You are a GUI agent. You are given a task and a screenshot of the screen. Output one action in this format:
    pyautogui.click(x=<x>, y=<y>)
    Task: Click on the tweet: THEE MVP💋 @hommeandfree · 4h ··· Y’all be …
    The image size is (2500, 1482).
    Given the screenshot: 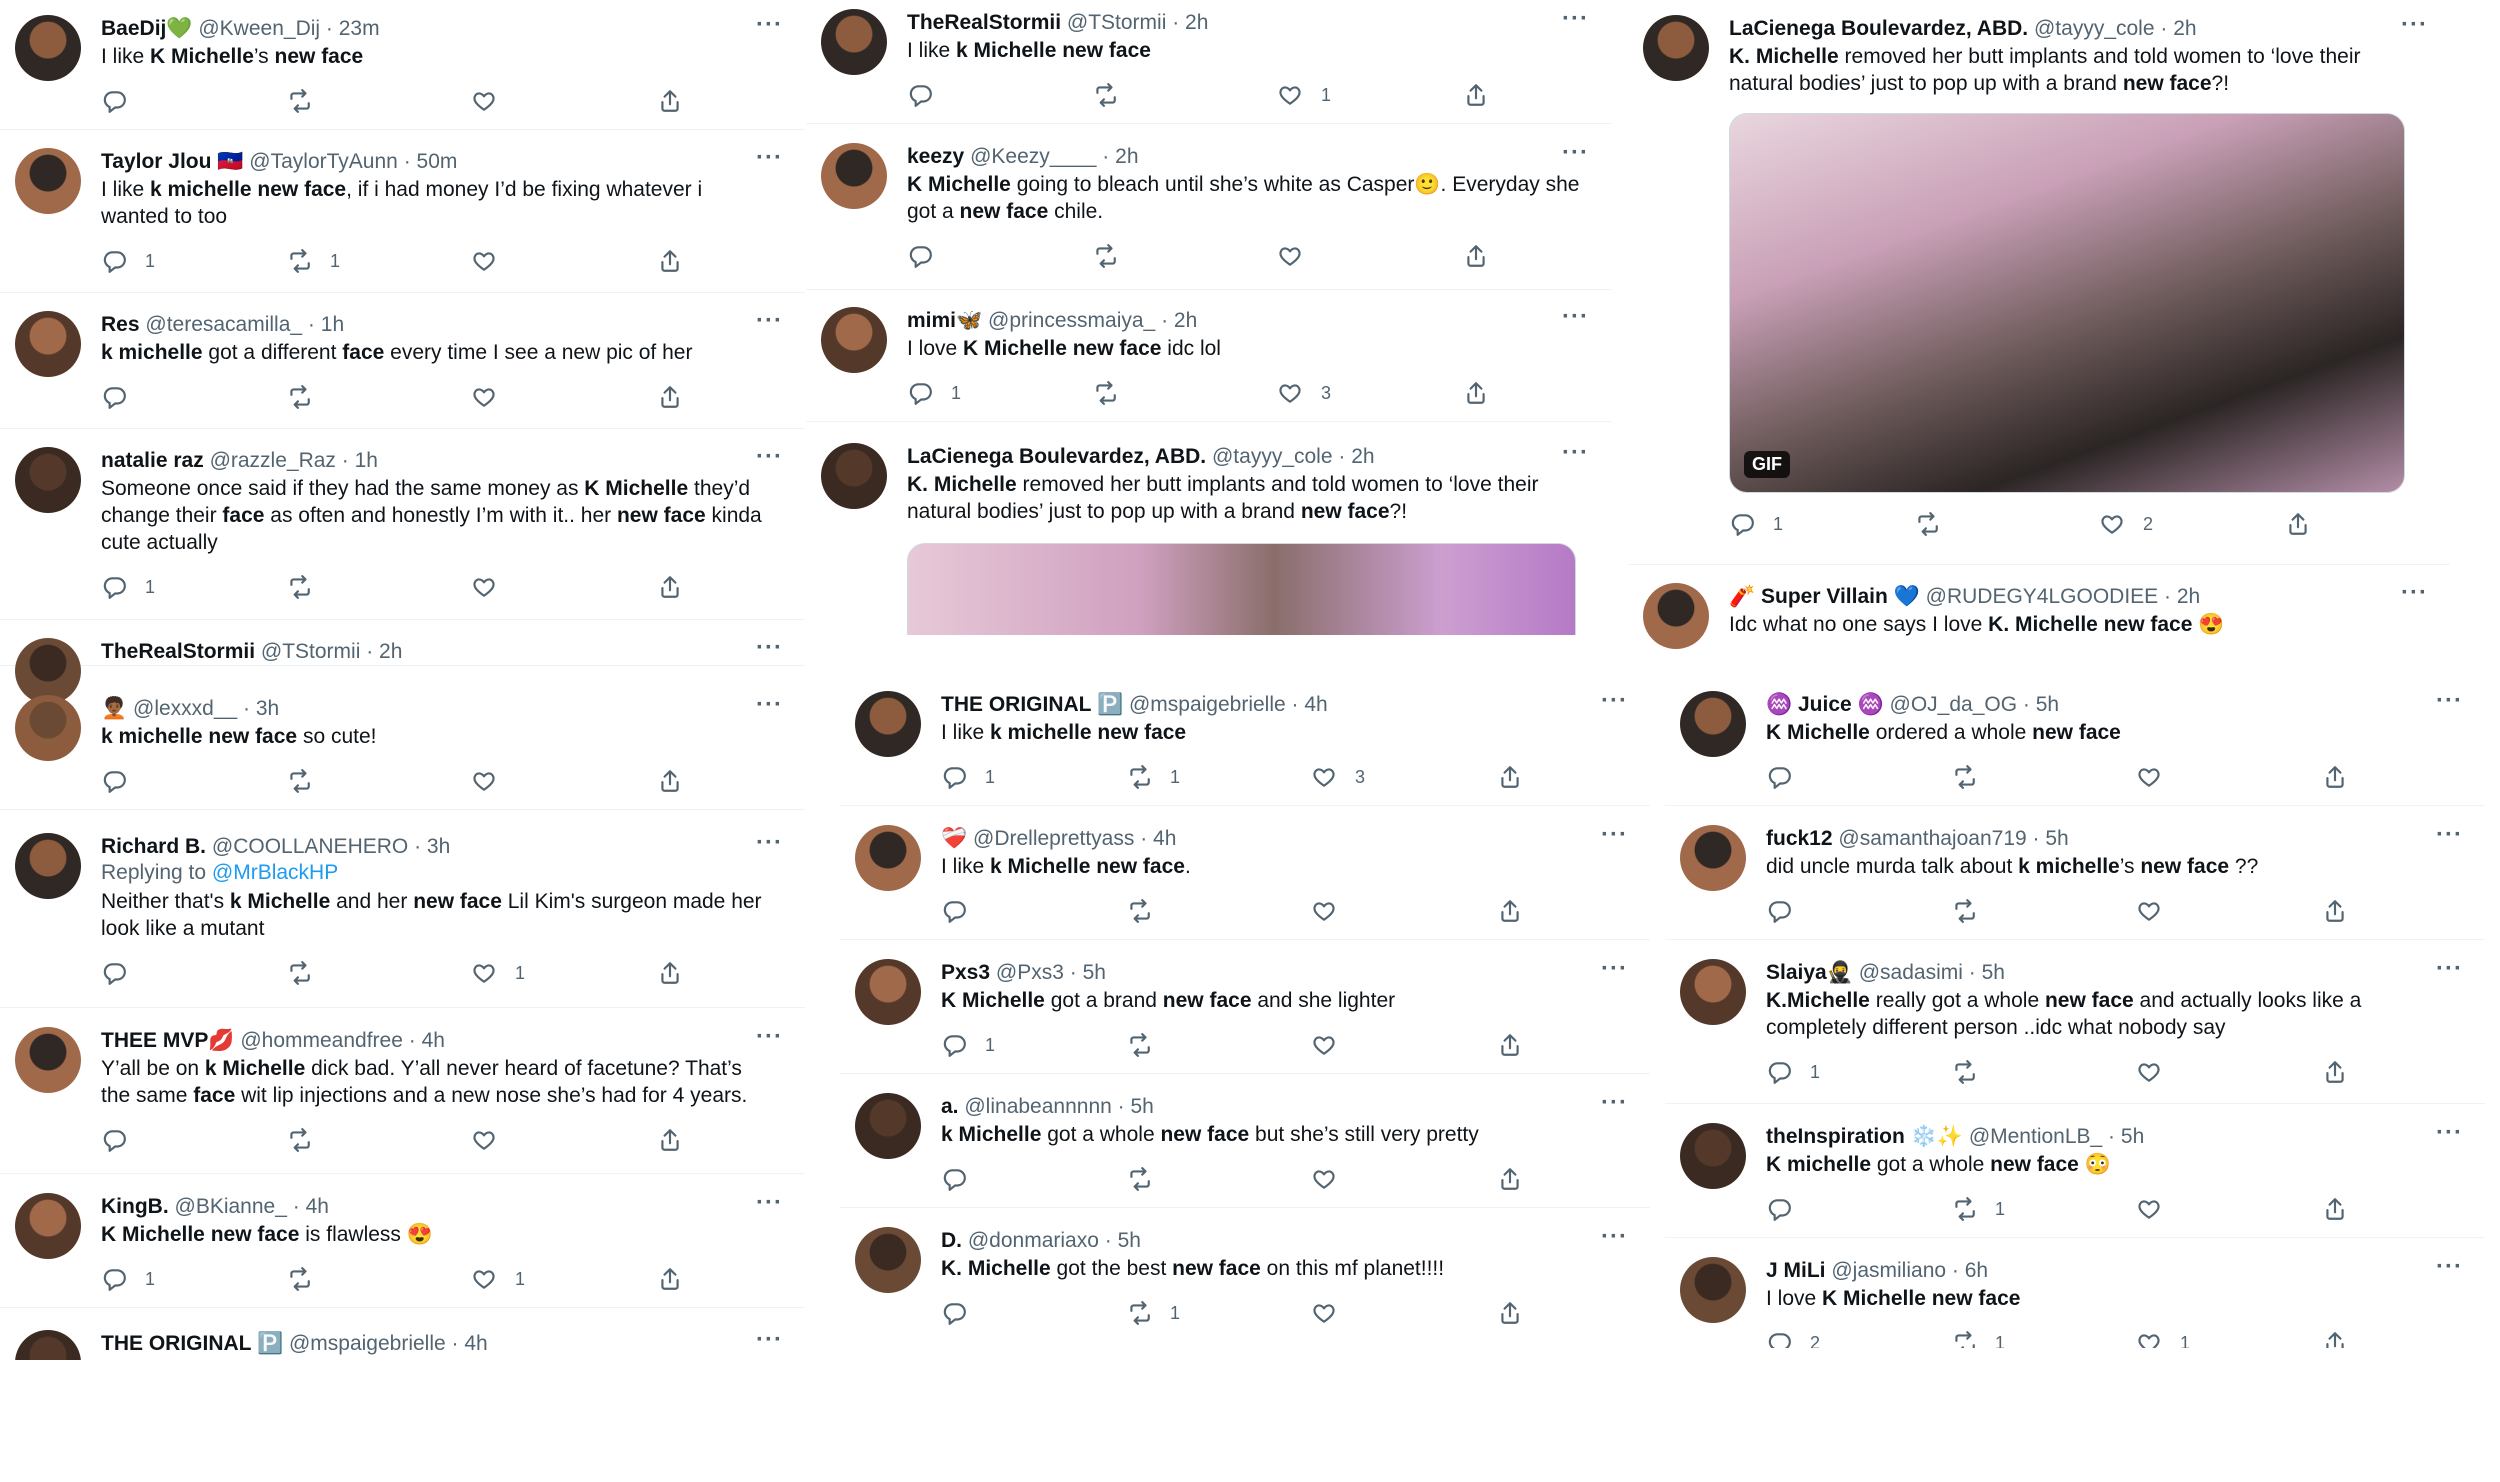 What is the action you would take?
    pyautogui.click(x=402, y=1093)
    